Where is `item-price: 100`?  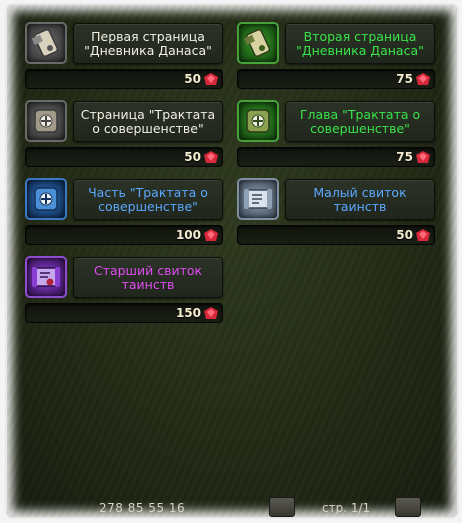 item-price: 100 is located at coordinates (188, 235).